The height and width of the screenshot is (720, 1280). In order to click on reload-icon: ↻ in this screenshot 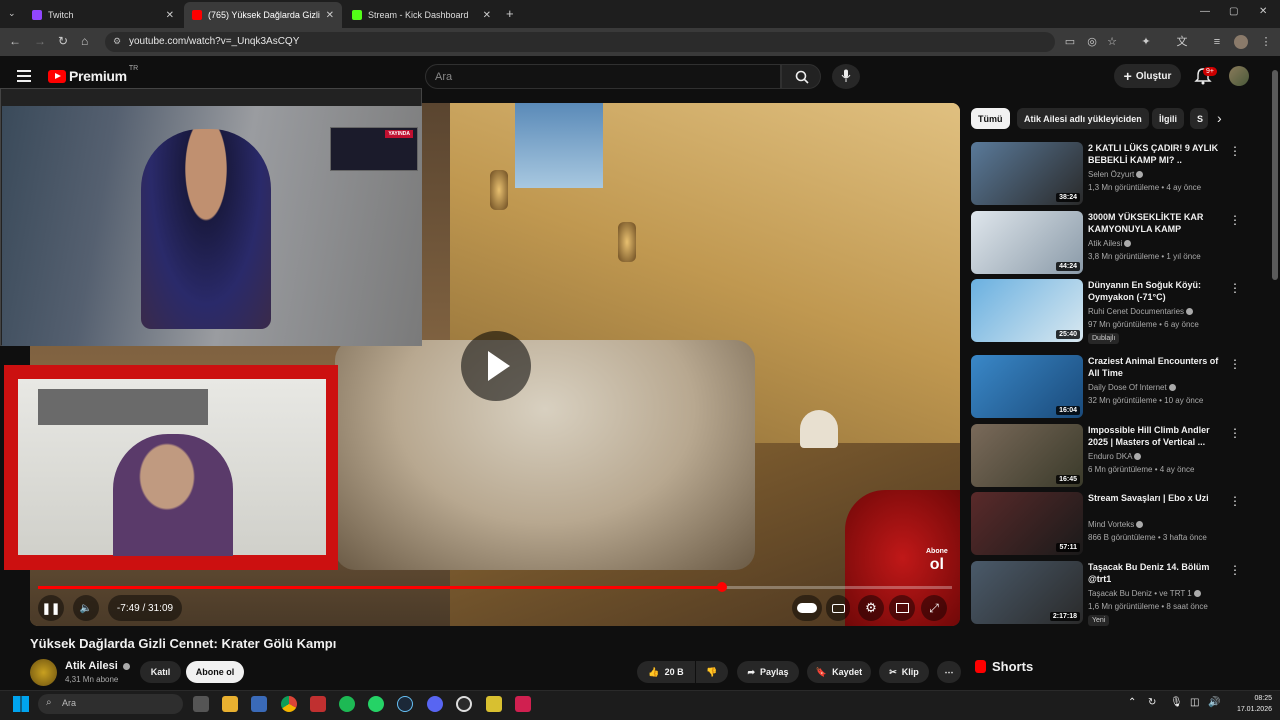, I will do `click(63, 41)`.